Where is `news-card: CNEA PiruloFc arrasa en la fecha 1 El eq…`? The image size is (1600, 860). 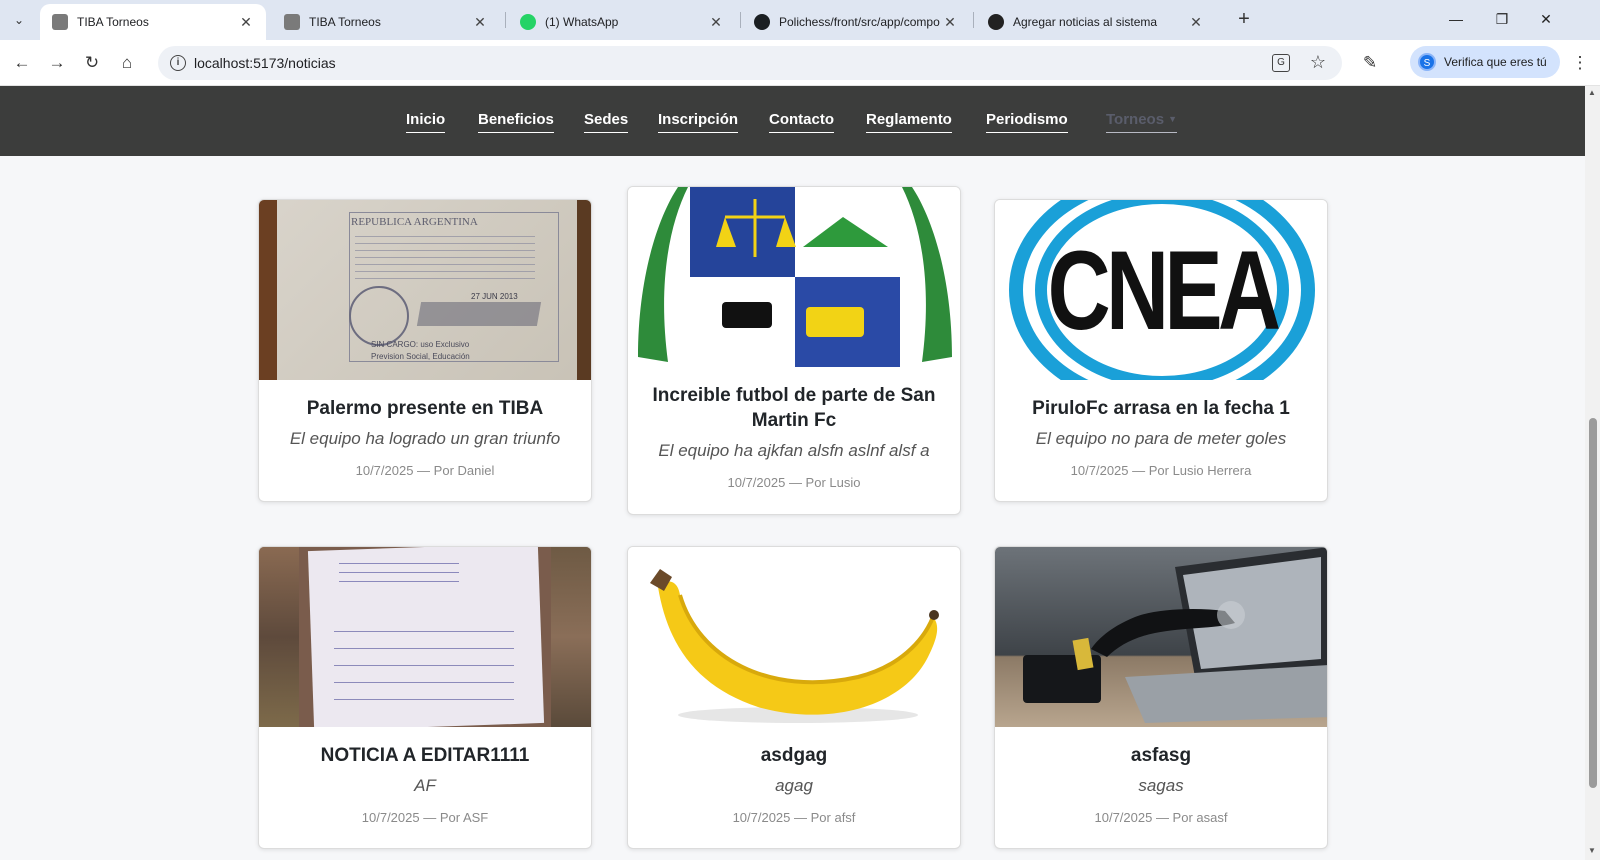
news-card: CNEA PiruloFc arrasa en la fecha 1 El eq… is located at coordinates (1161, 350).